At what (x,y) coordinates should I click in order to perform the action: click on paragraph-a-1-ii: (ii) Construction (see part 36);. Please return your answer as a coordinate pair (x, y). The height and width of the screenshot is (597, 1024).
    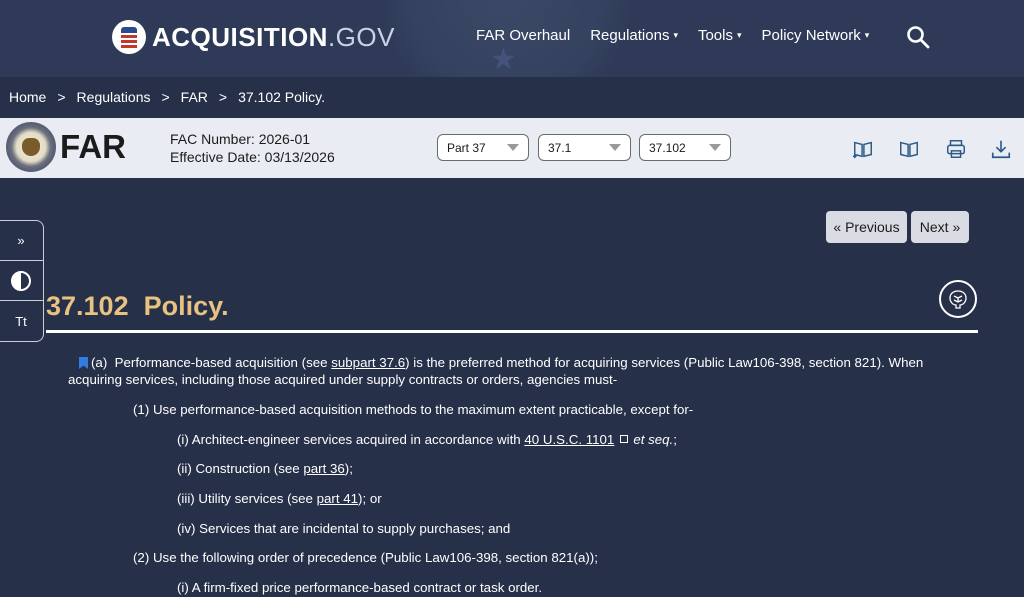
    Looking at the image, I should click on (265, 468).